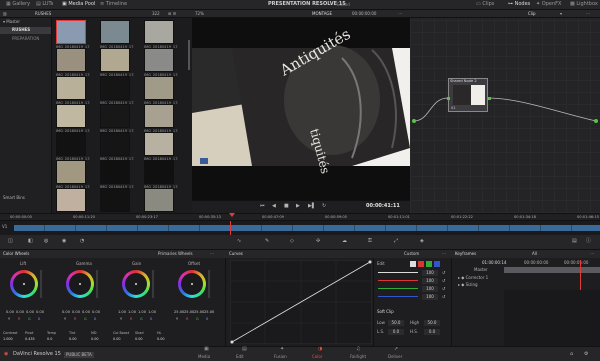 This screenshot has height=361, width=600. Describe the element at coordinates (312, 206) in the screenshot. I see `step-forward-icon: ▶▌` at that location.